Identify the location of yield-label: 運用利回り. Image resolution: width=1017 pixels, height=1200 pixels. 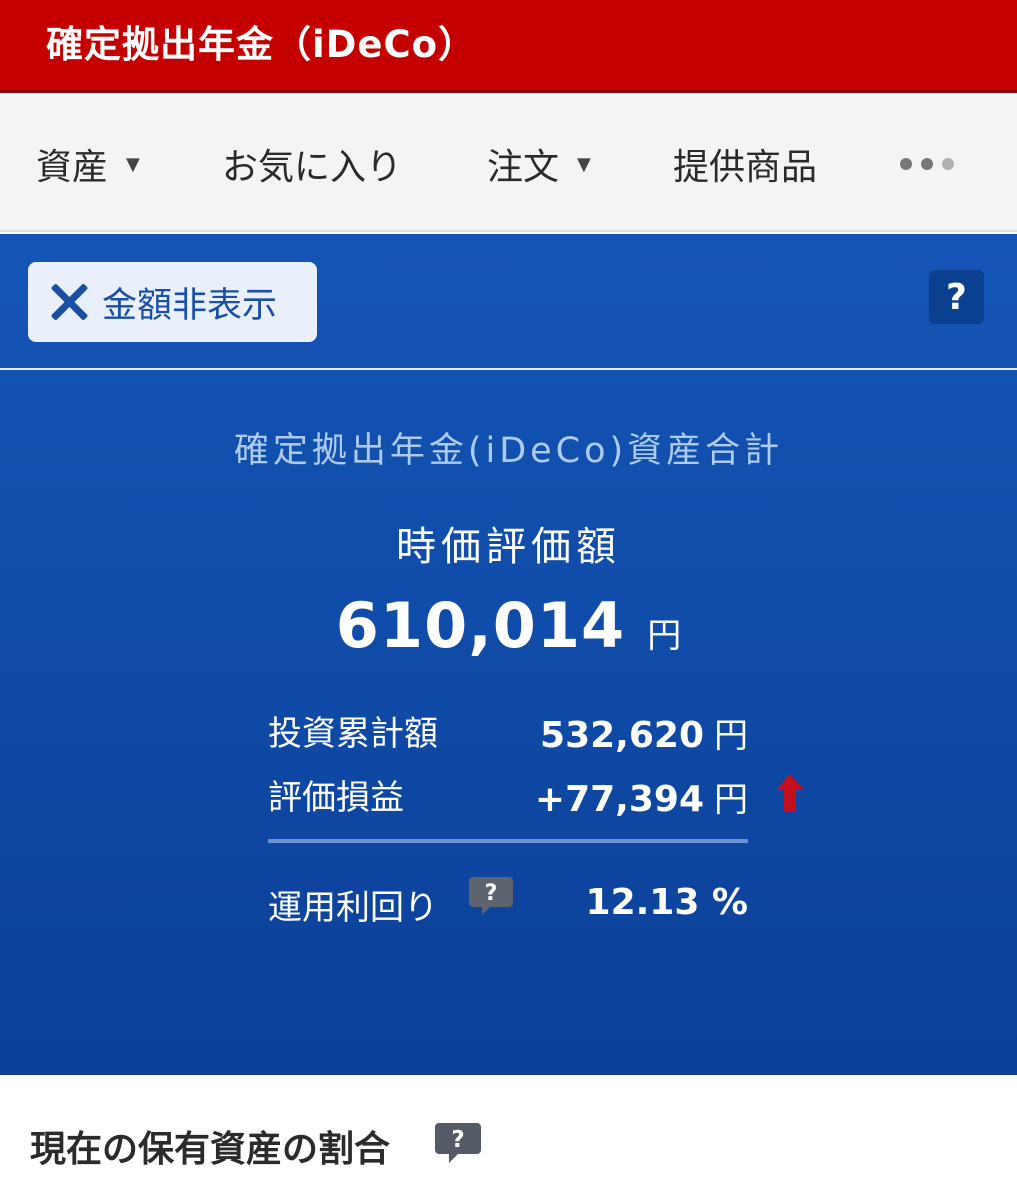
(353, 908).